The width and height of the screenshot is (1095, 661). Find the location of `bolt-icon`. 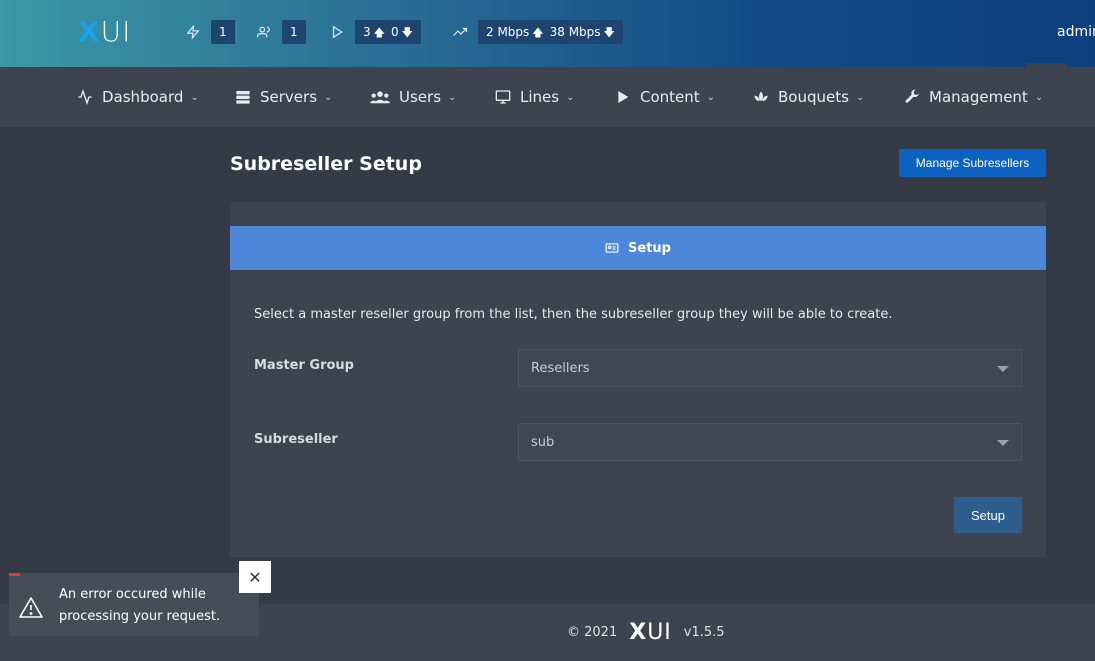

bolt-icon is located at coordinates (193, 32).